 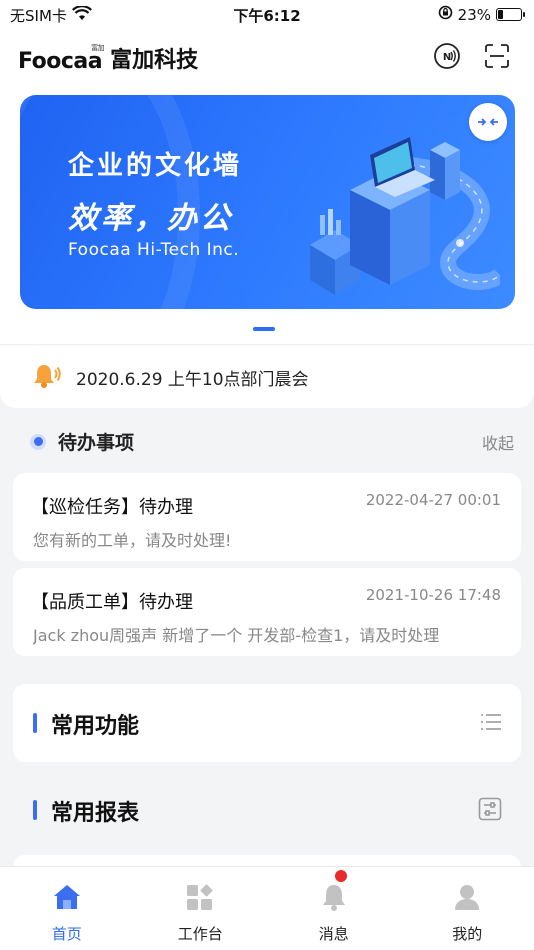 I want to click on svg-text: N, so click(x=447, y=57).